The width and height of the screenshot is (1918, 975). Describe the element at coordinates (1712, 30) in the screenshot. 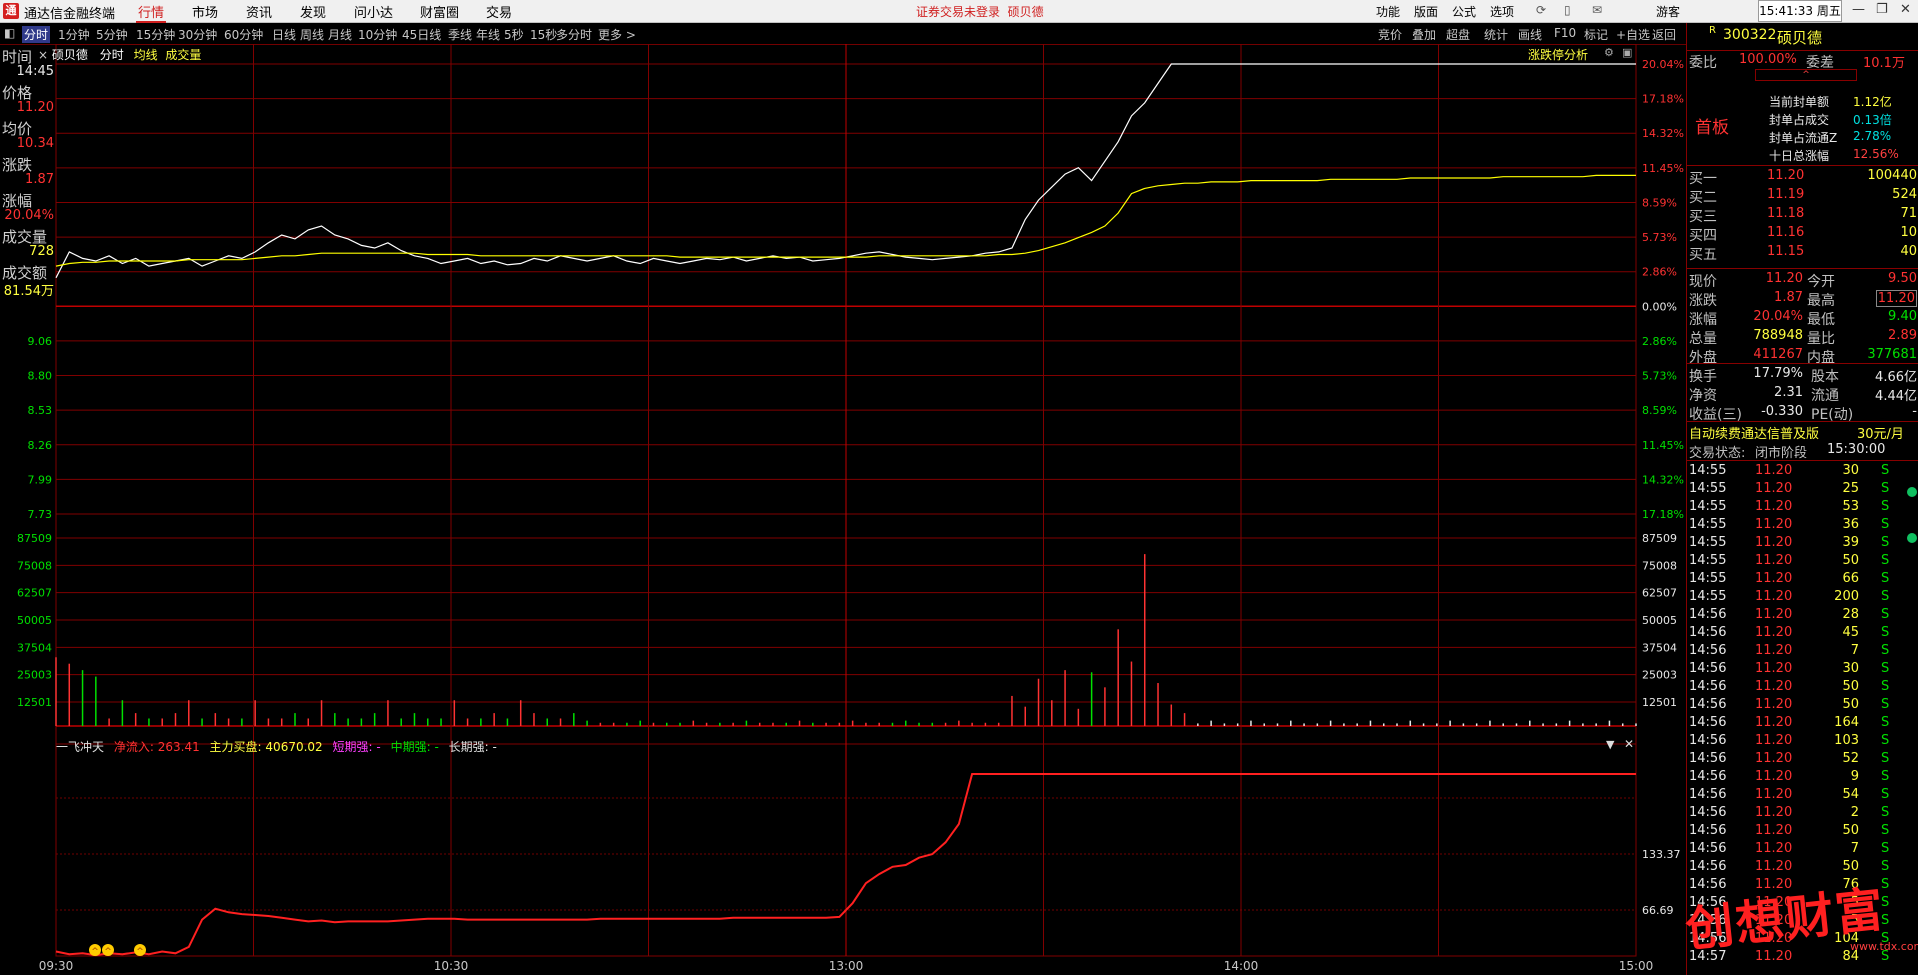

I see `r-badge: R` at that location.